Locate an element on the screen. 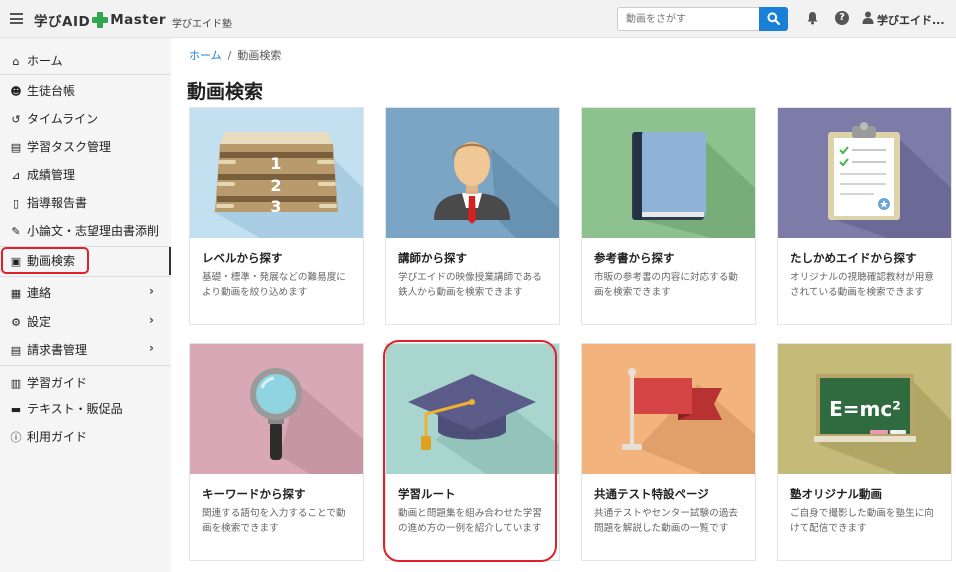 Image resolution: width=956 pixels, height=572 pixels. card-title: 講師から探す is located at coordinates (432, 258).